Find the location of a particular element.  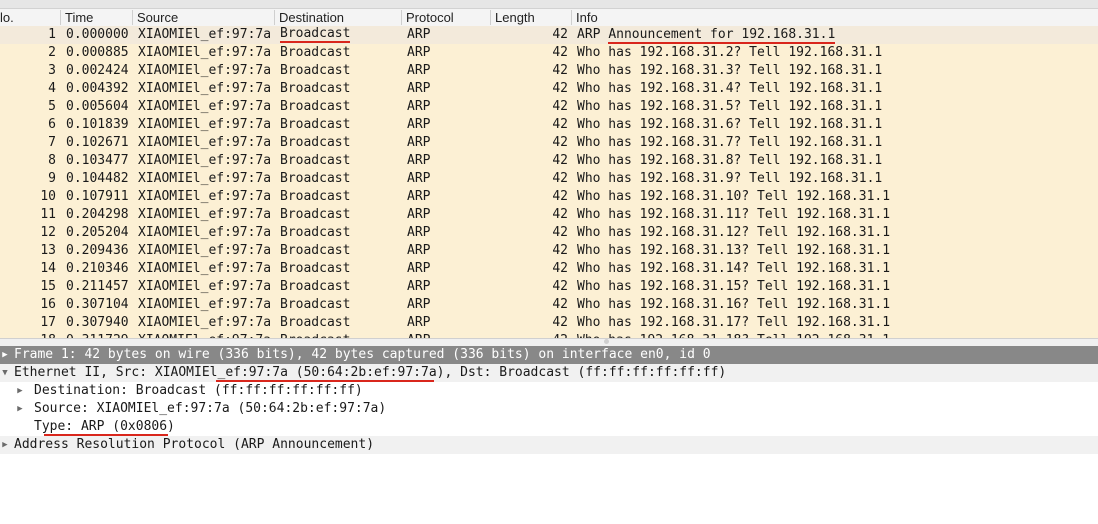

column-header-destination: Destination is located at coordinates (338, 17).